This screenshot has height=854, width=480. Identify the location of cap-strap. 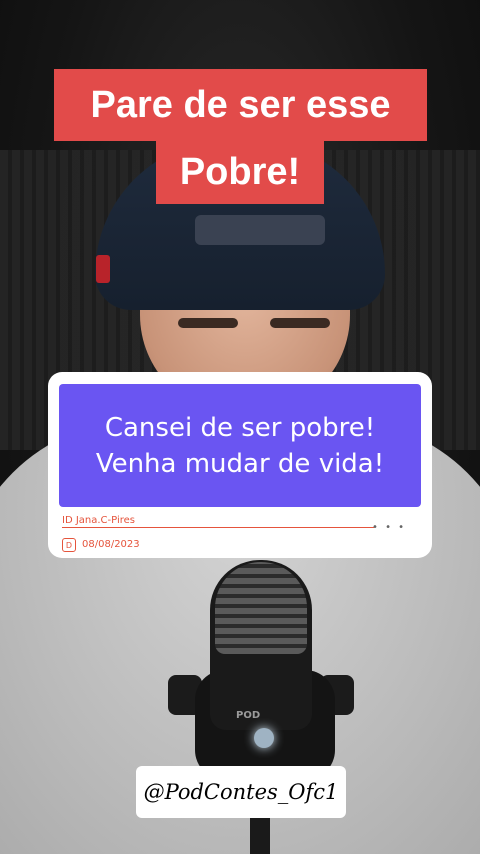
(260, 230).